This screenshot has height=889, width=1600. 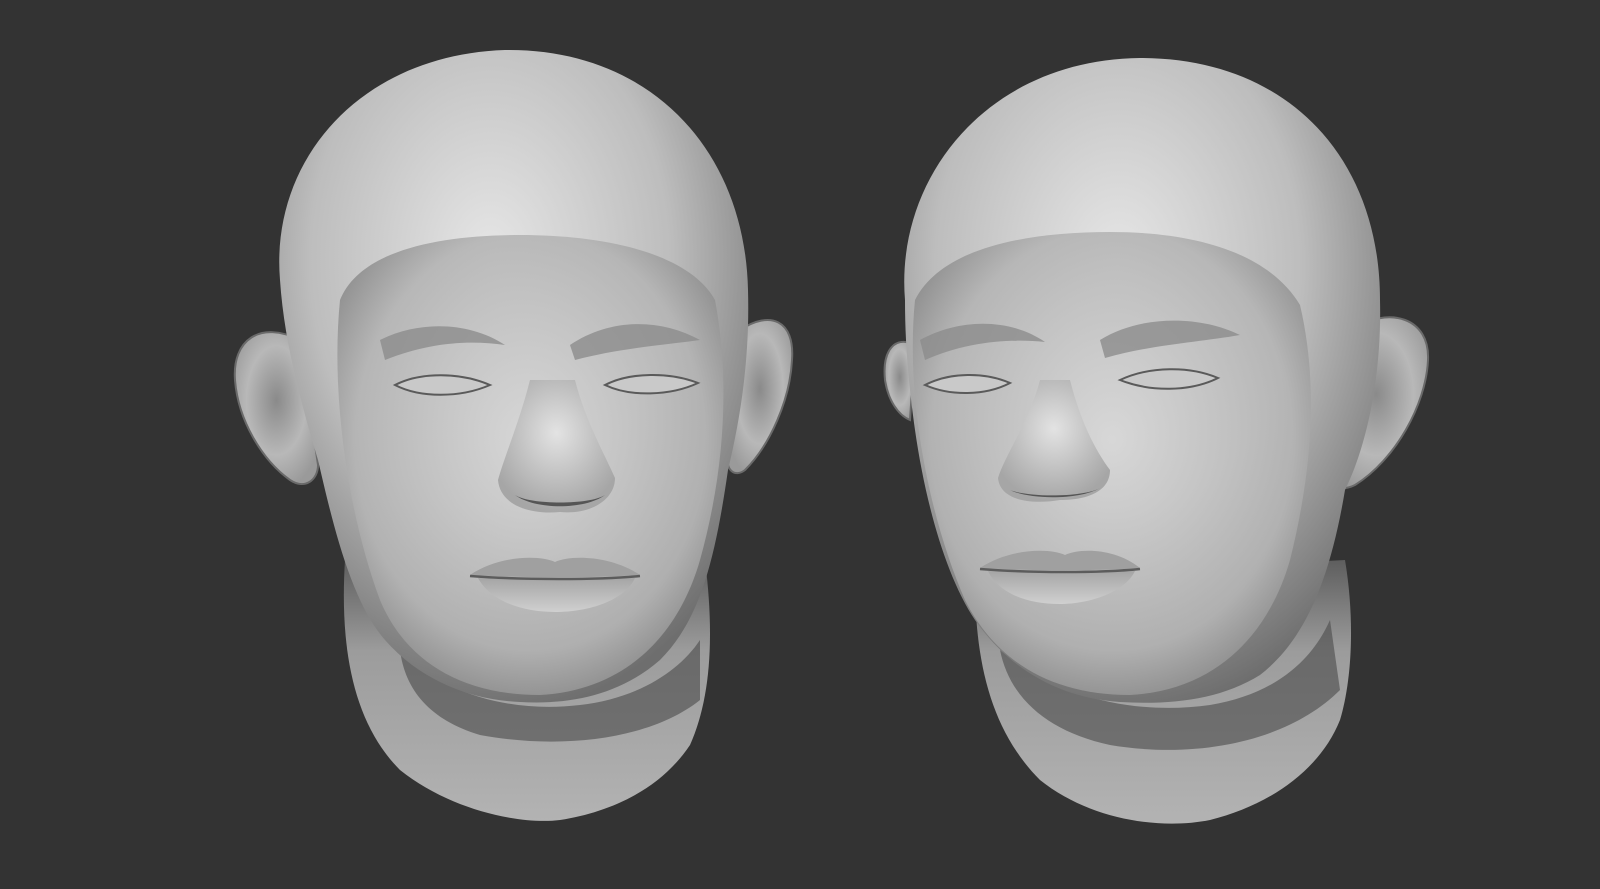 What do you see at coordinates (1111, 463) in the screenshot?
I see `face-plane` at bounding box center [1111, 463].